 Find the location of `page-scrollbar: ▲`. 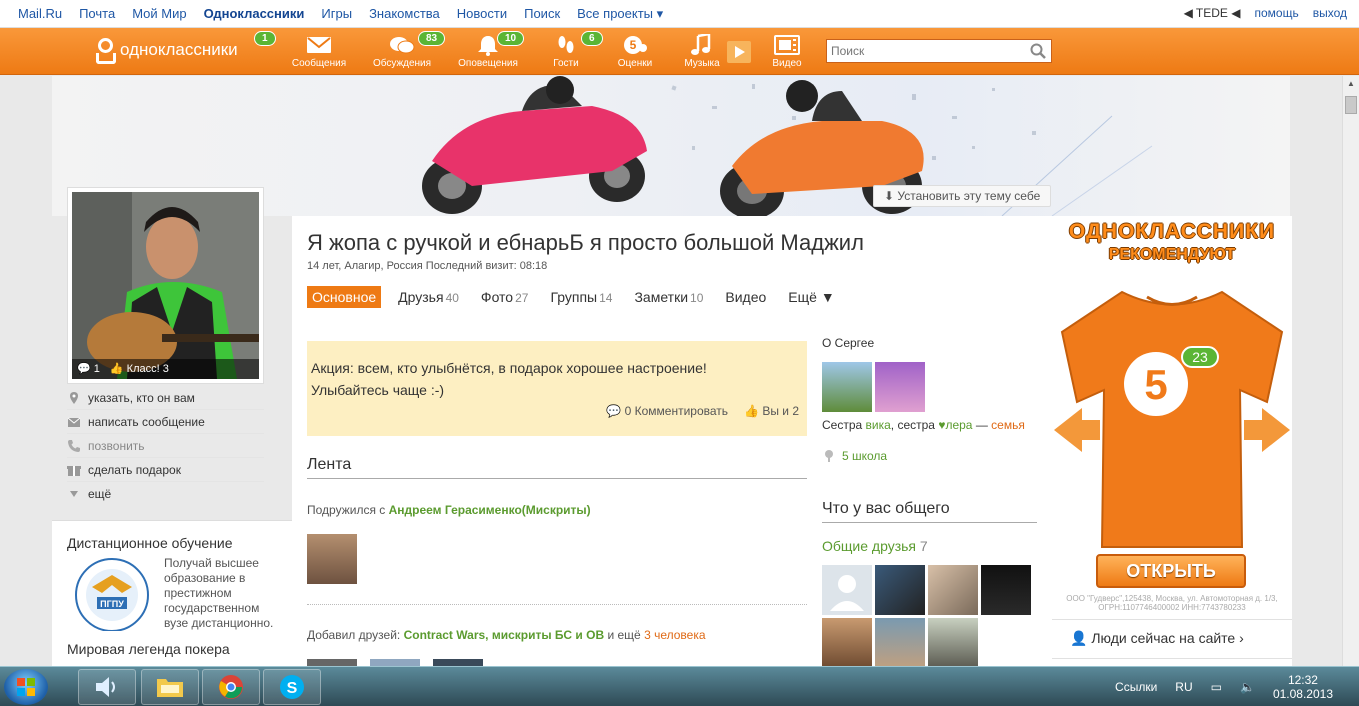

page-scrollbar: ▲ is located at coordinates (1350, 371).